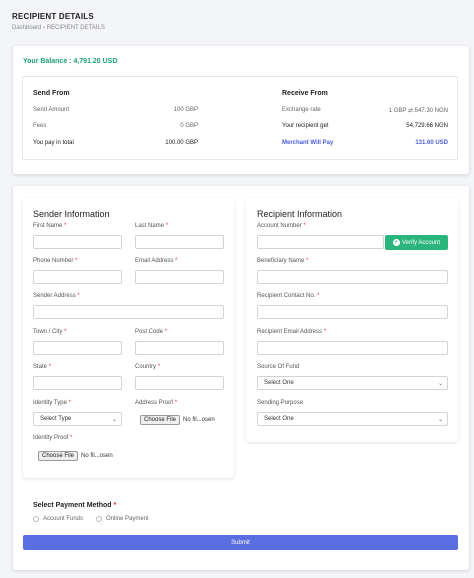 This screenshot has height=578, width=474. Describe the element at coordinates (305, 93) in the screenshot. I see `receive-from-title: Receive From` at that location.